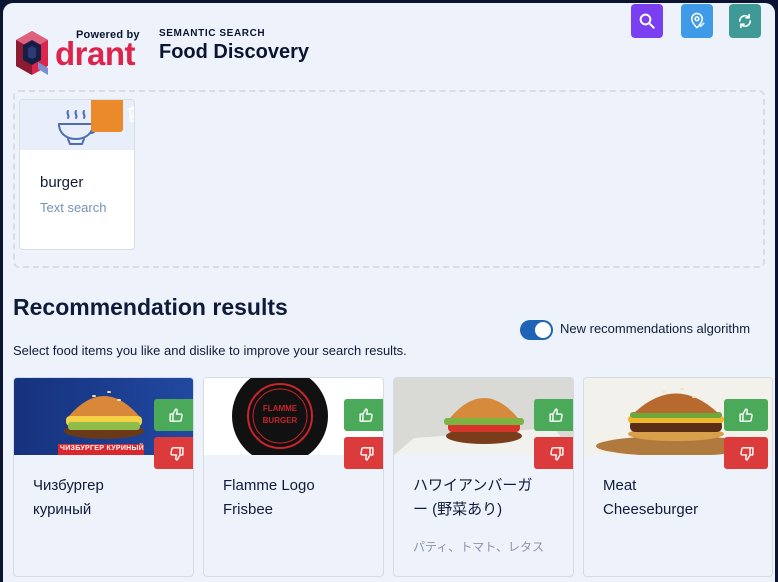 This screenshot has height=582, width=778. I want to click on search-button, so click(647, 21).